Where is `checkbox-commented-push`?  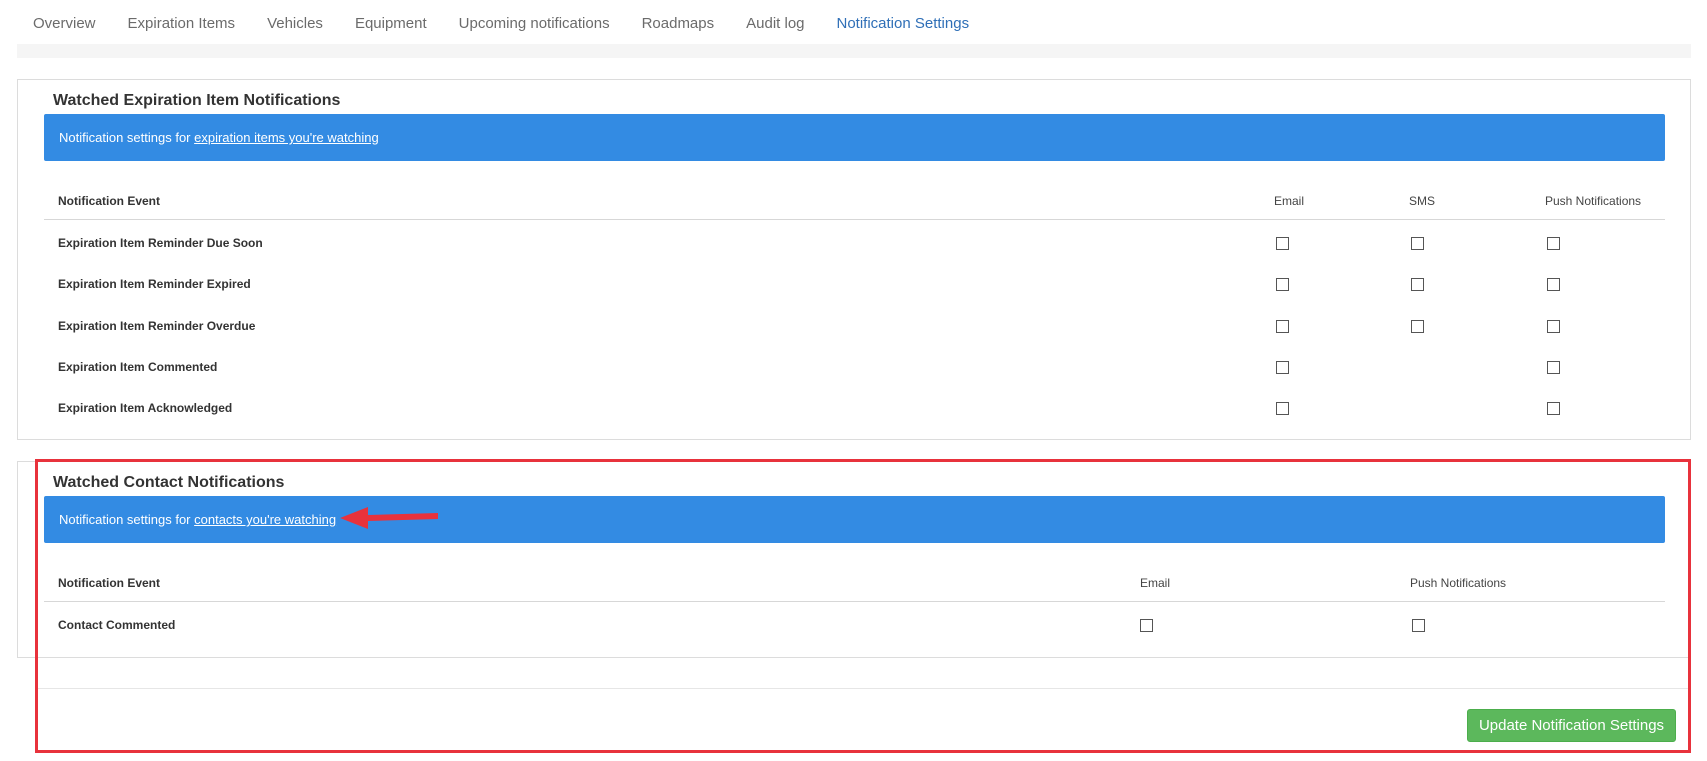 checkbox-commented-push is located at coordinates (1553, 367).